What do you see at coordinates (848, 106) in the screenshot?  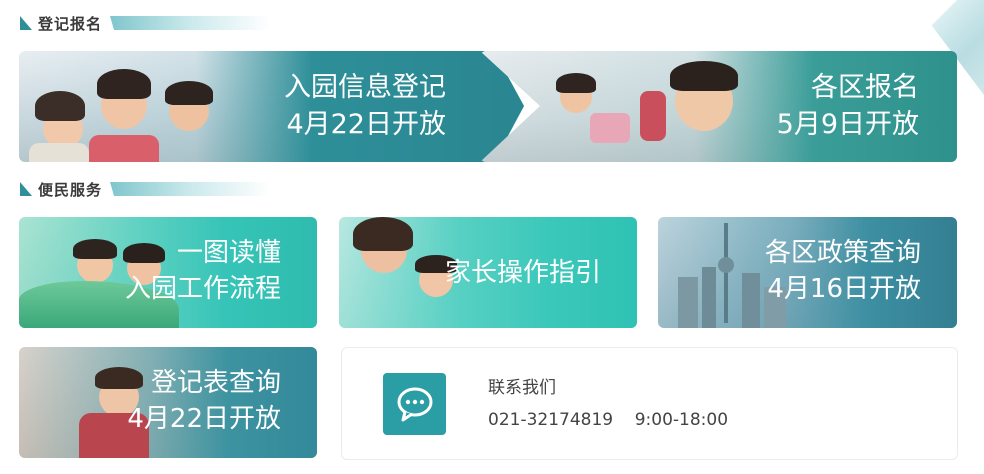 I see `banner-text: 各区报名 5月9日开放` at bounding box center [848, 106].